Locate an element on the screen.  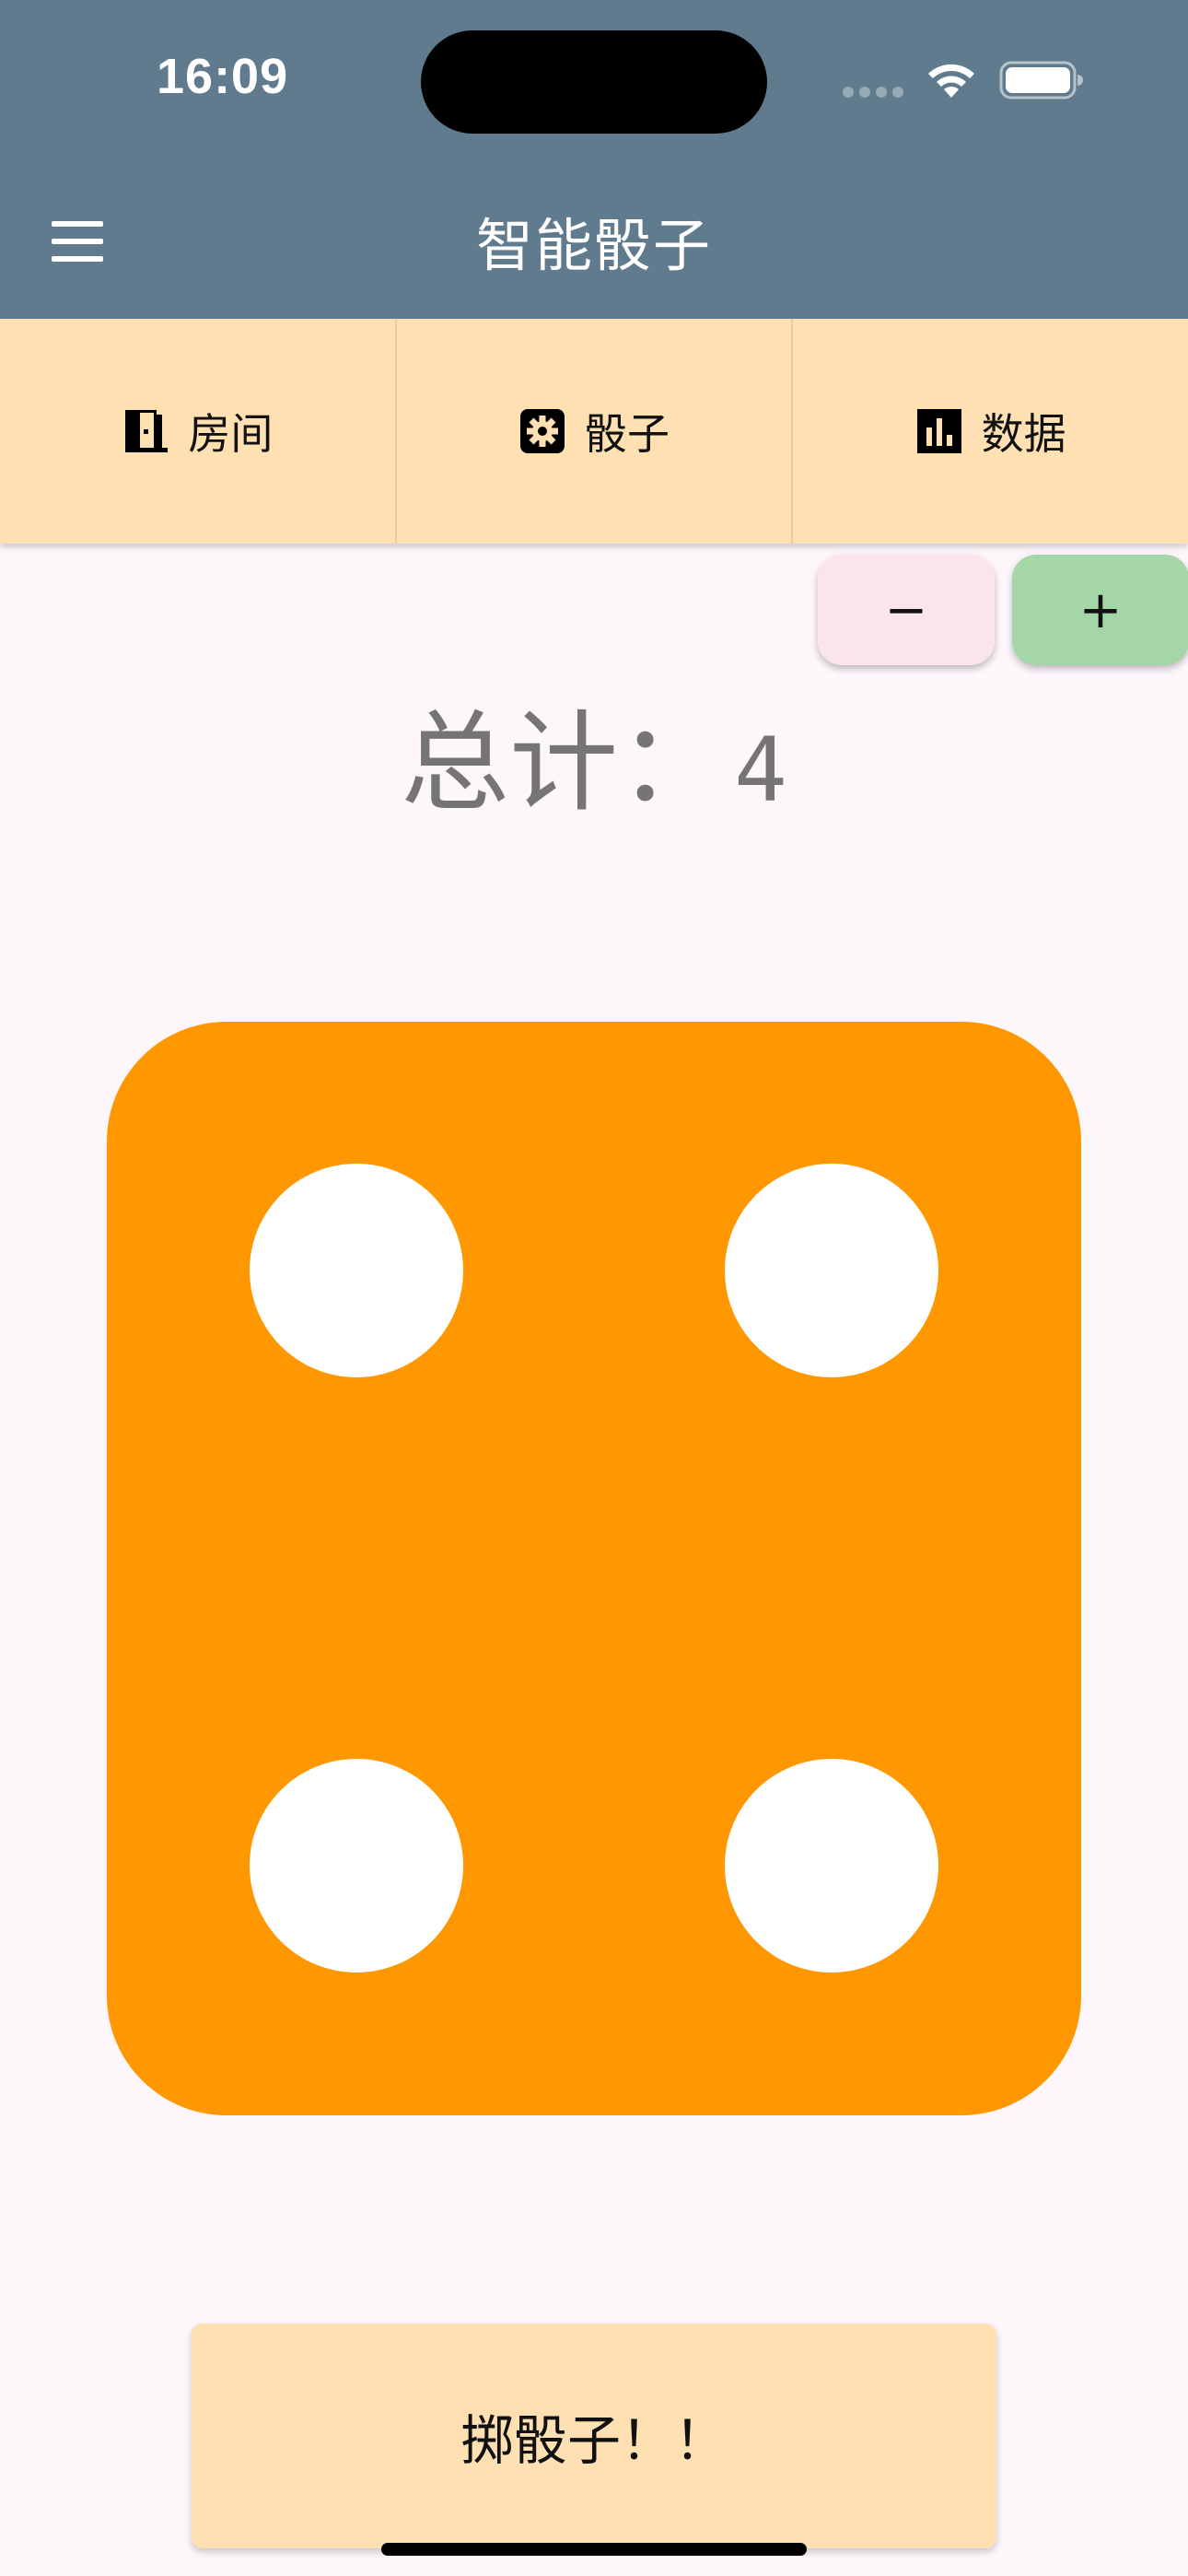
increase-dice-button: + is located at coordinates (1100, 610).